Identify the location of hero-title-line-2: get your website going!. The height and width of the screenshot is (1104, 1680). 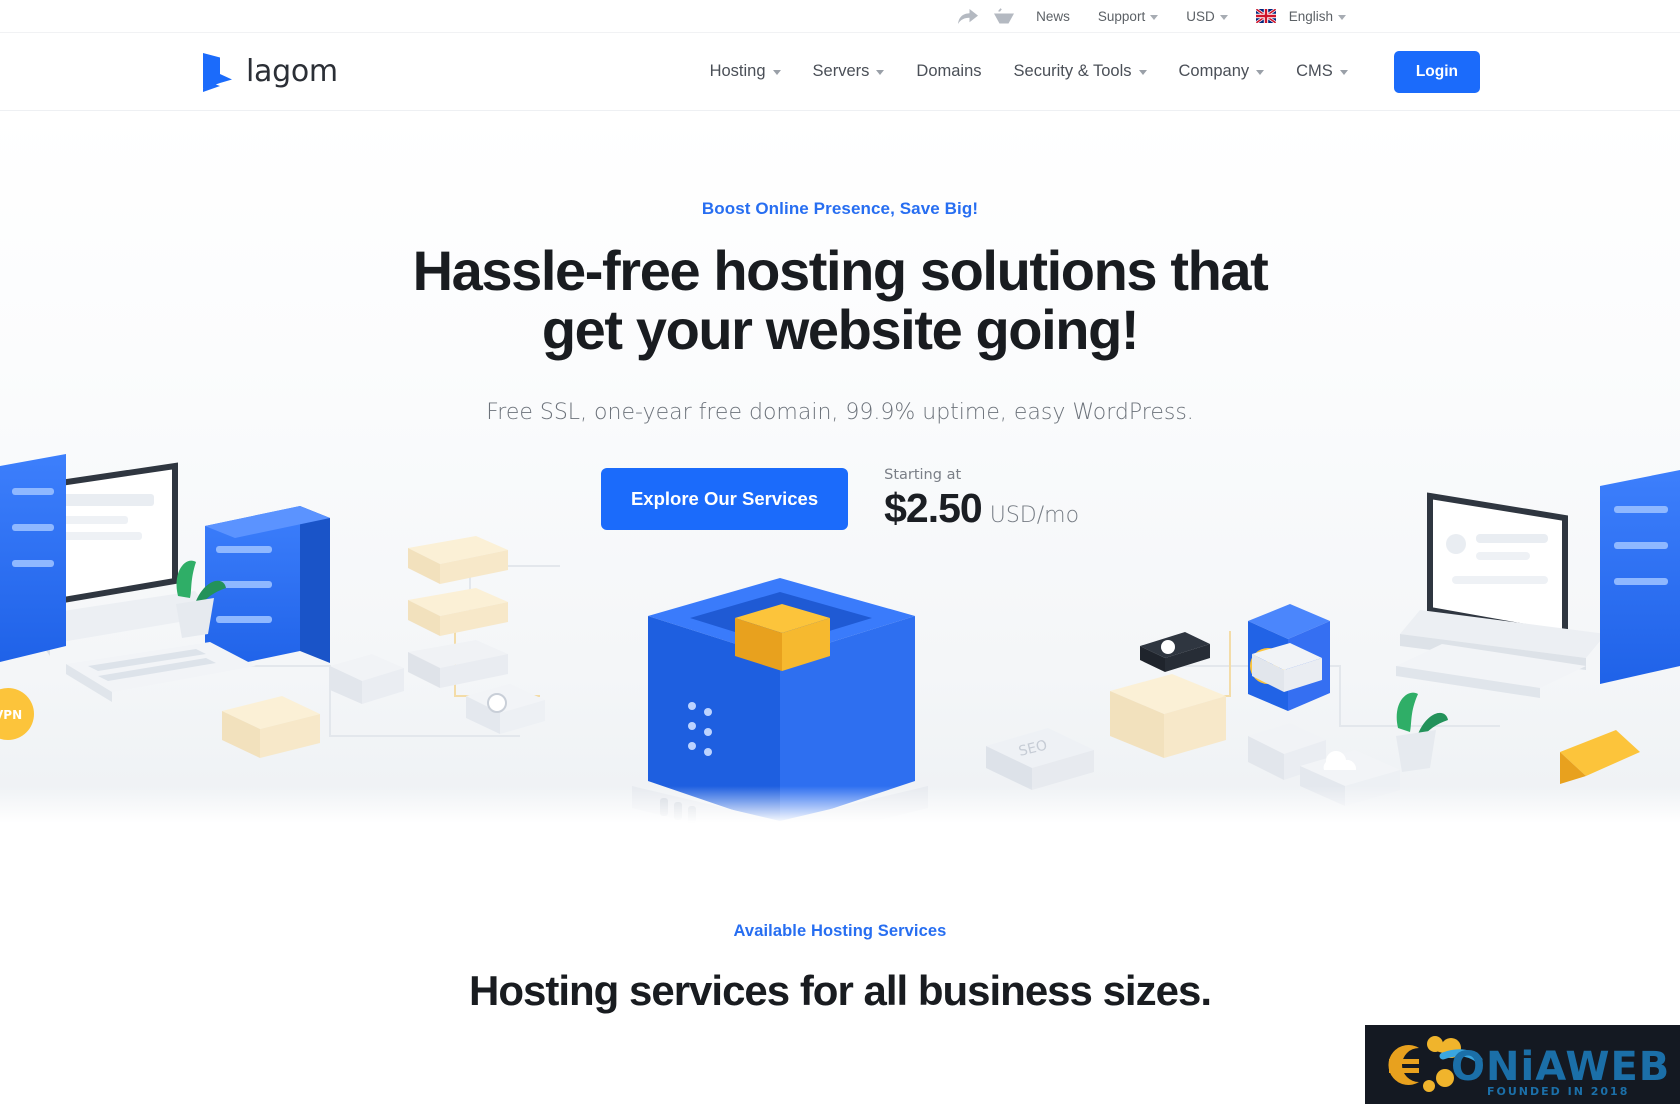
(840, 330).